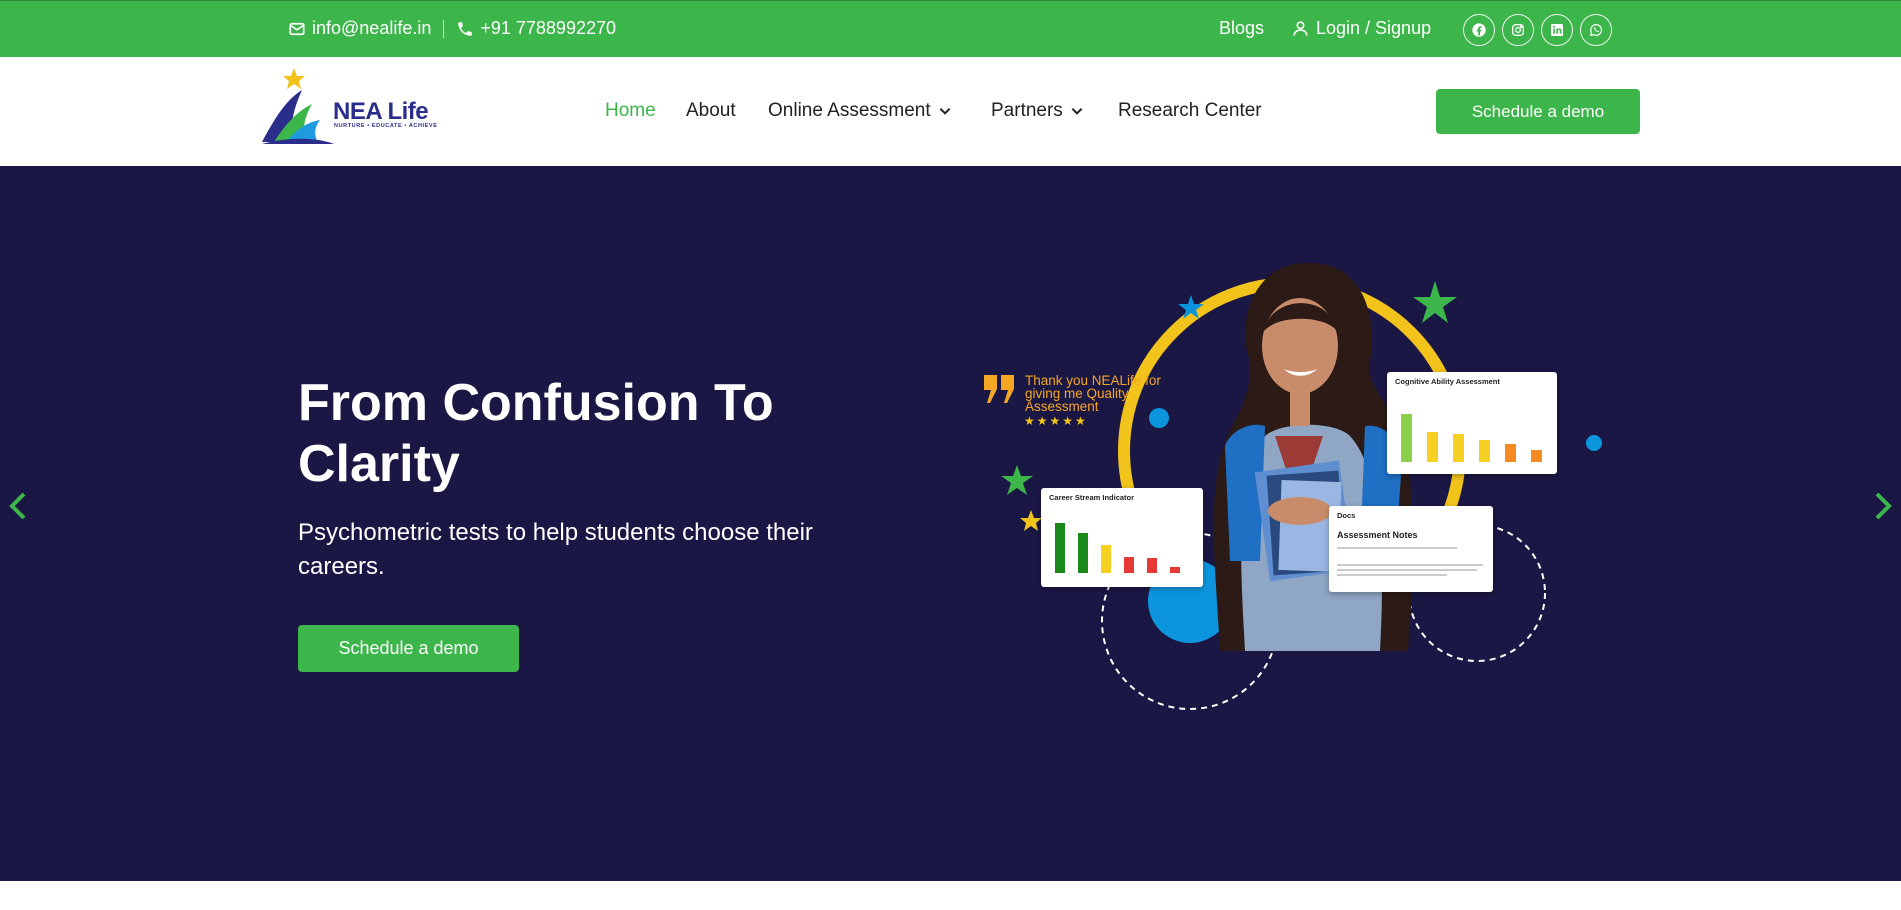  What do you see at coordinates (1056, 421) in the screenshot?
I see `testimonial-stars: ★★★★★` at bounding box center [1056, 421].